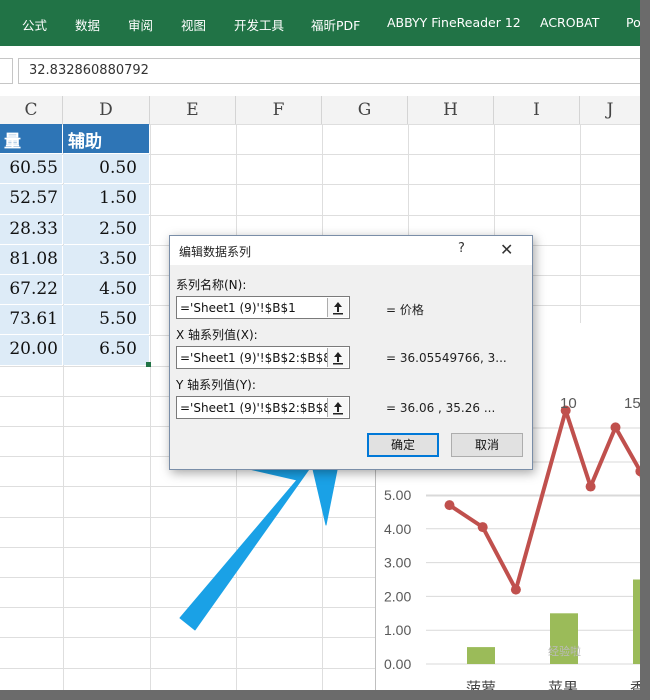 This screenshot has width=650, height=700. What do you see at coordinates (255, 408) in the screenshot?
I see `y-values-value: ='Sheet1 (9)'!$B$2:$B$8` at bounding box center [255, 408].